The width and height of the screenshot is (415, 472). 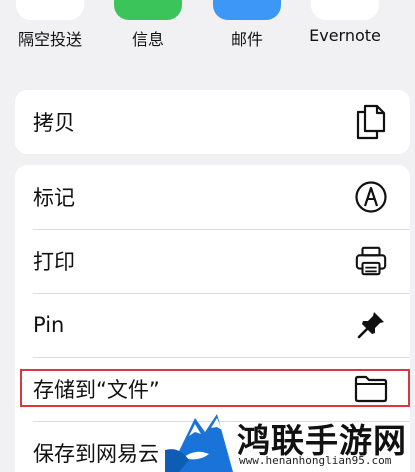 I want to click on share-app-label: 信息, so click(x=147, y=39).